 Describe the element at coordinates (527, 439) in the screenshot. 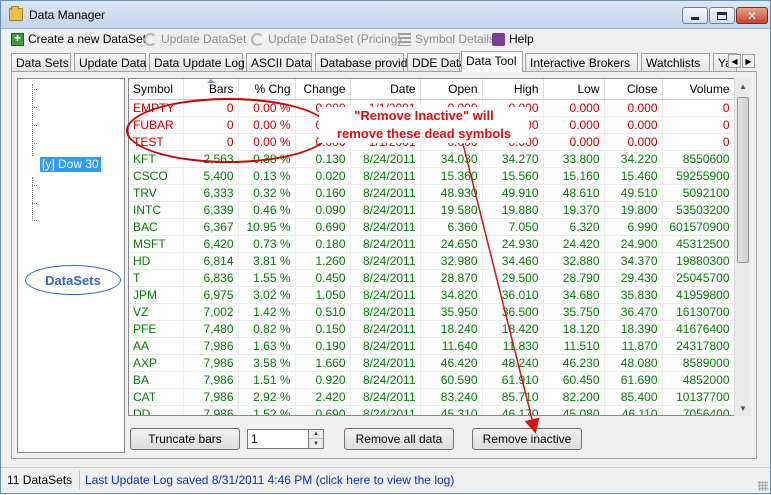

I see `remove-inactive-button: Remove inactive` at that location.